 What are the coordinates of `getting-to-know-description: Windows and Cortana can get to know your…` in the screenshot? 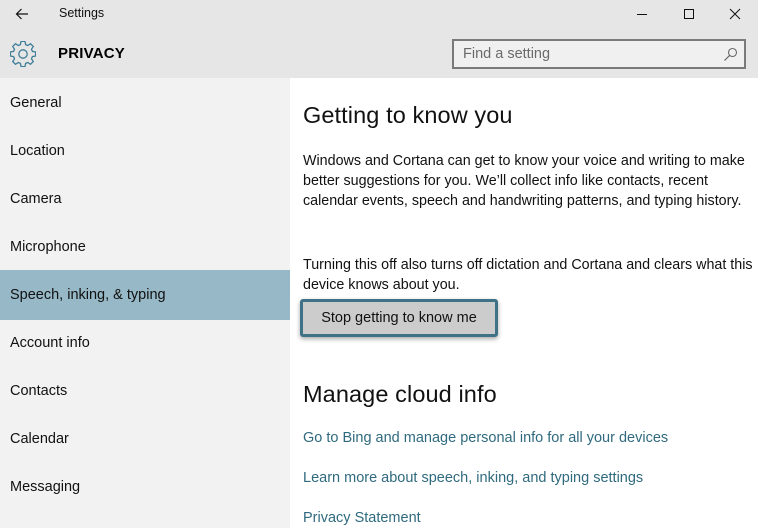 It's located at (524, 181).